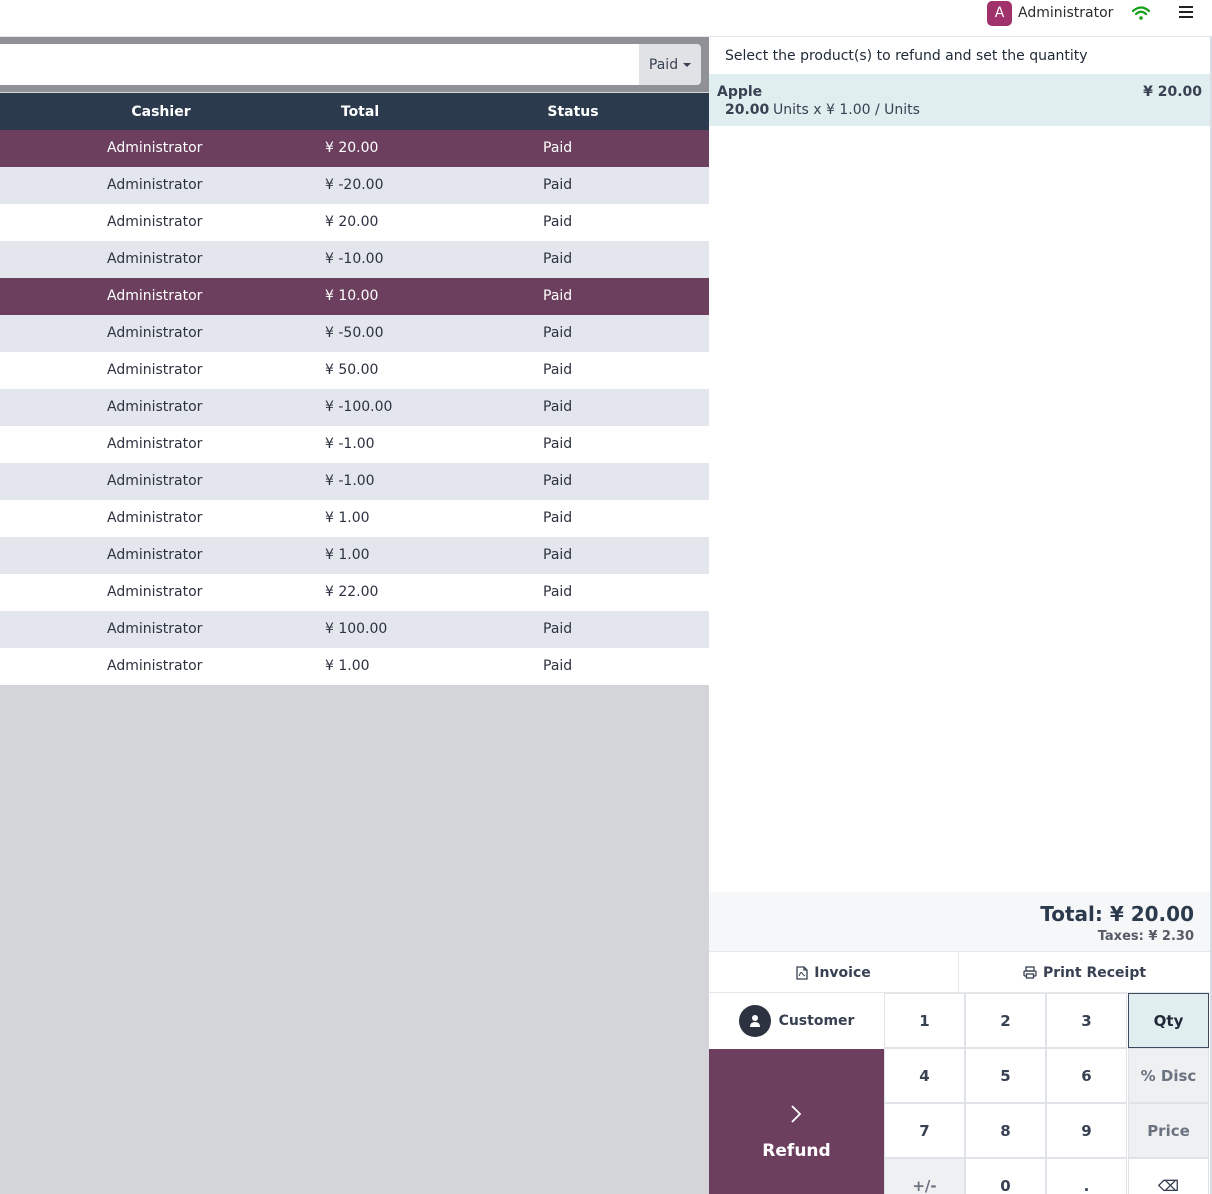 This screenshot has height=1194, width=1212. Describe the element at coordinates (350, 481) in the screenshot. I see `cell-total: ¥ -1.00` at that location.